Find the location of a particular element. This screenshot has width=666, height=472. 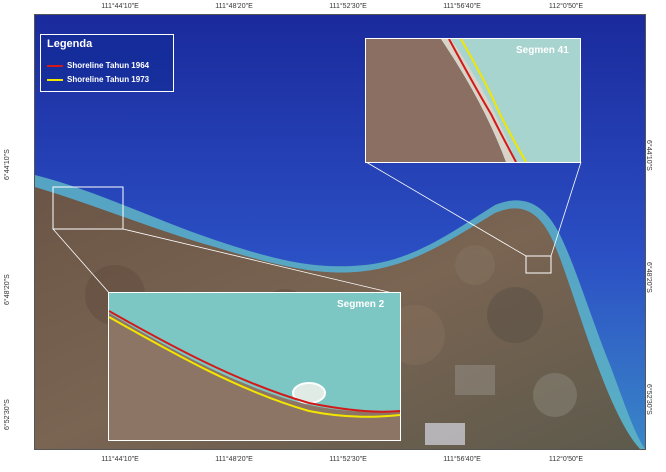

graticule-right-label-2: 6°48'20"S is located at coordinates (648, 277).